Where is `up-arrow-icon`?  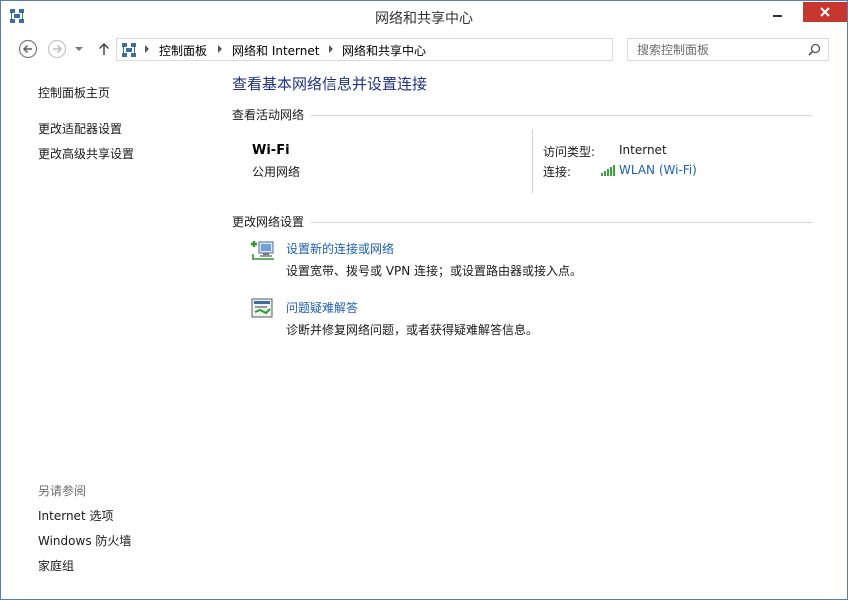
up-arrow-icon is located at coordinates (104, 48).